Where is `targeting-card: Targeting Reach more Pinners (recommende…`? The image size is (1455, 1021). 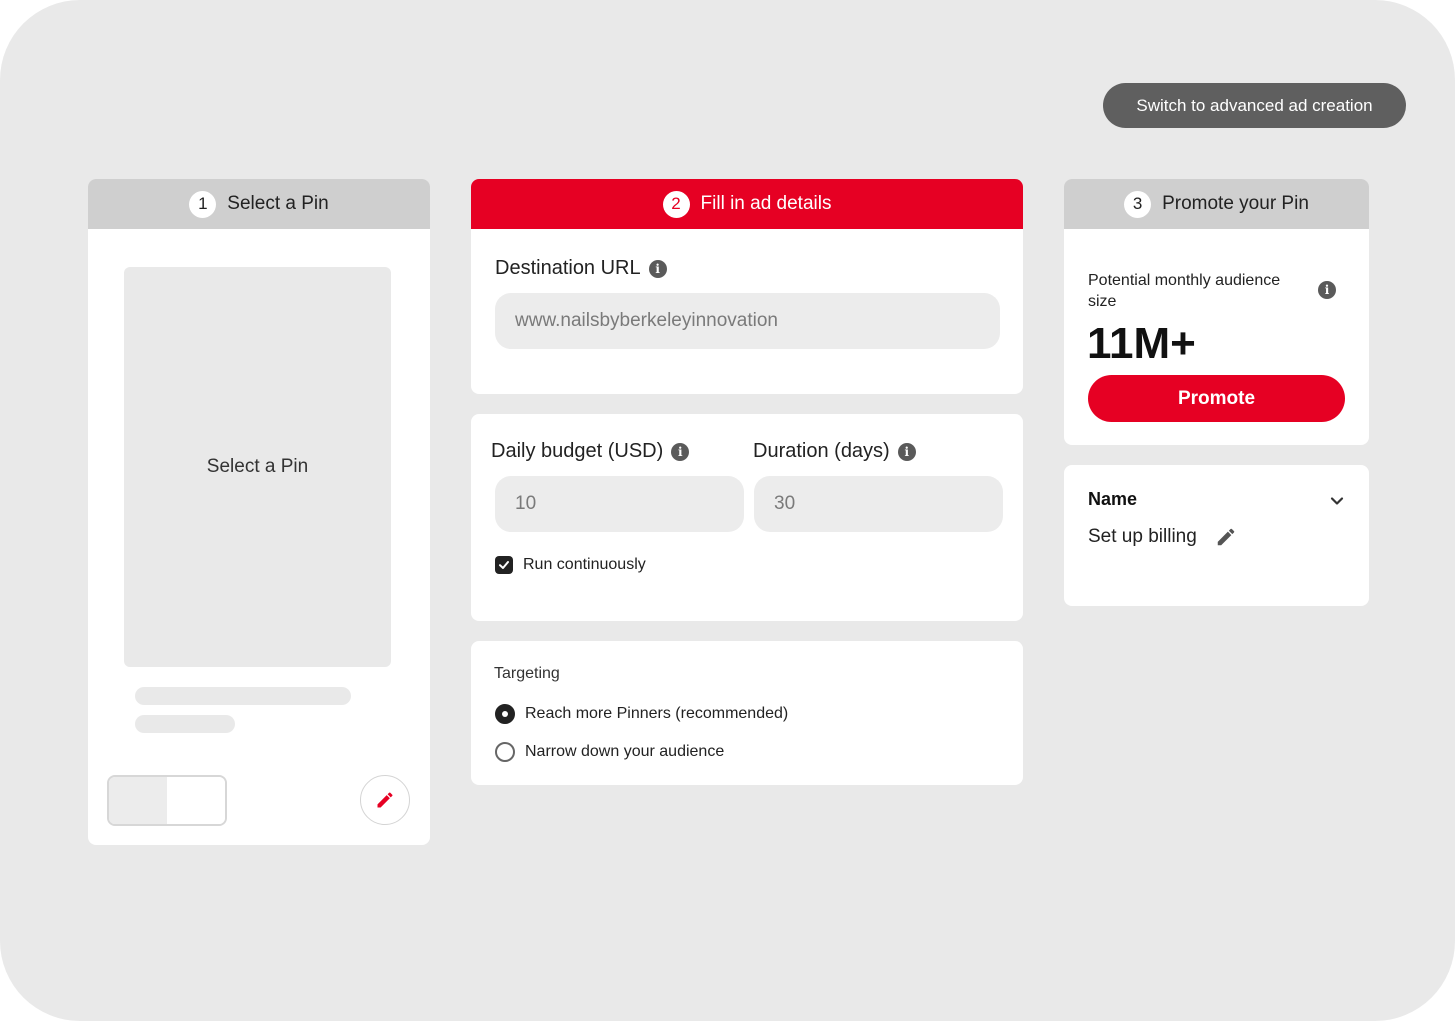
targeting-card: Targeting Reach more Pinners (recommende… is located at coordinates (747, 713).